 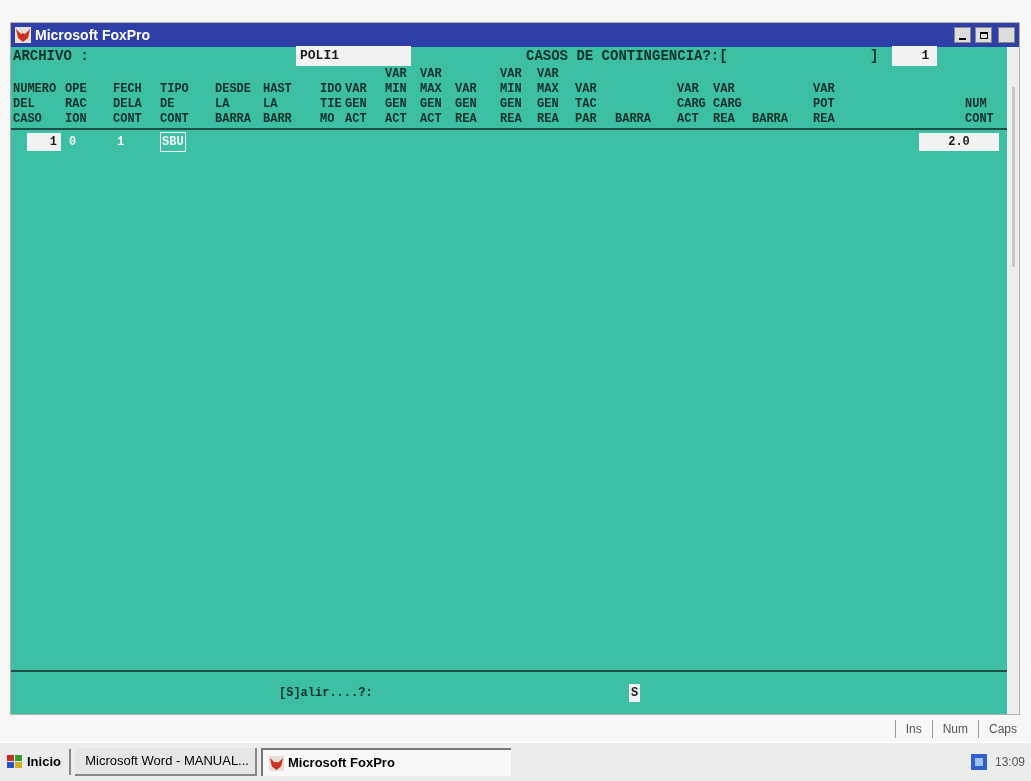 What do you see at coordinates (627, 56) in the screenshot?
I see `casos-label: CASOS DE CONTINGENCIA?:[` at bounding box center [627, 56].